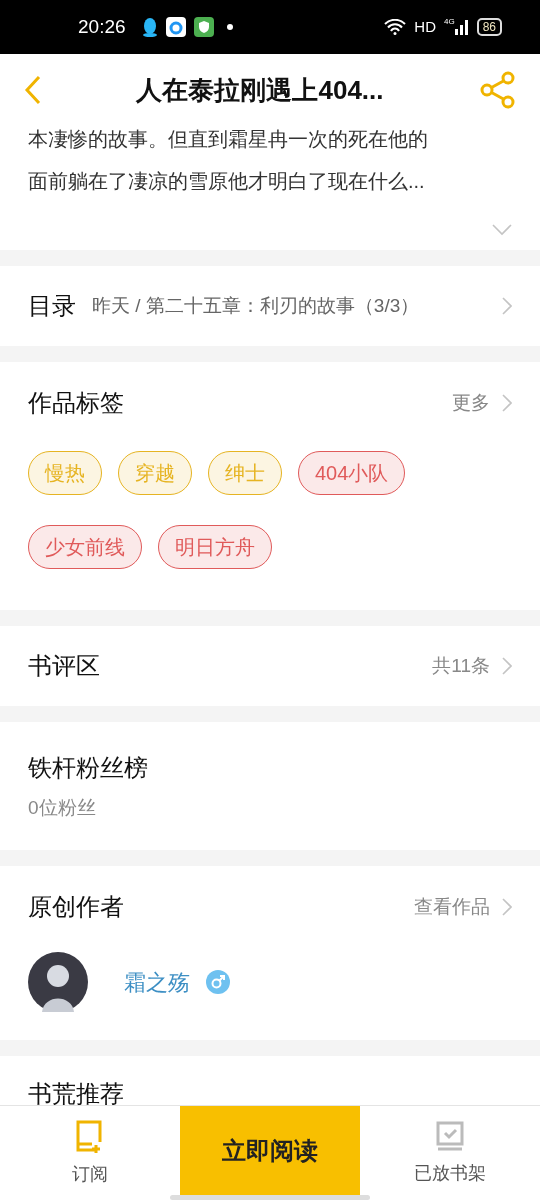 This screenshot has width=540, height=1200. I want to click on avatar, so click(58, 982).